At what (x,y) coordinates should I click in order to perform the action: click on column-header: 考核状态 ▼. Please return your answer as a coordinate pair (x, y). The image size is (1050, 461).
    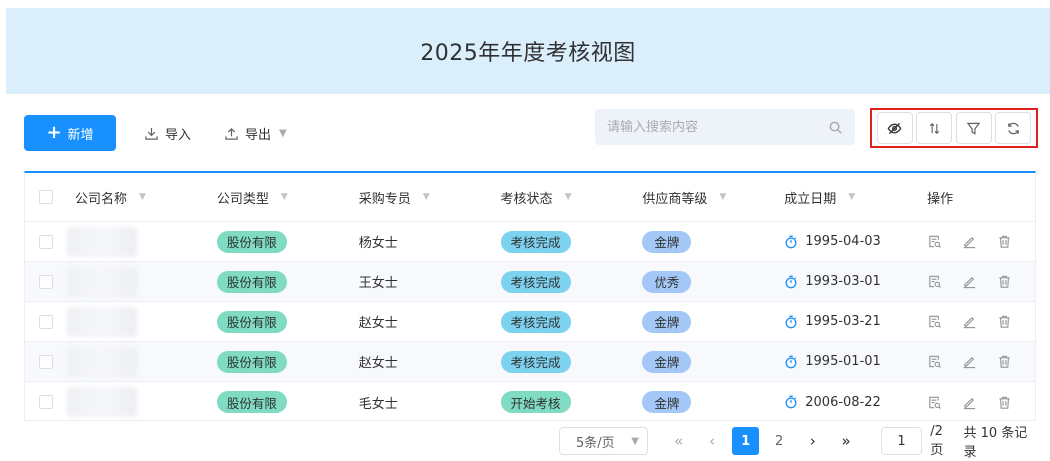
    Looking at the image, I should click on (572, 197).